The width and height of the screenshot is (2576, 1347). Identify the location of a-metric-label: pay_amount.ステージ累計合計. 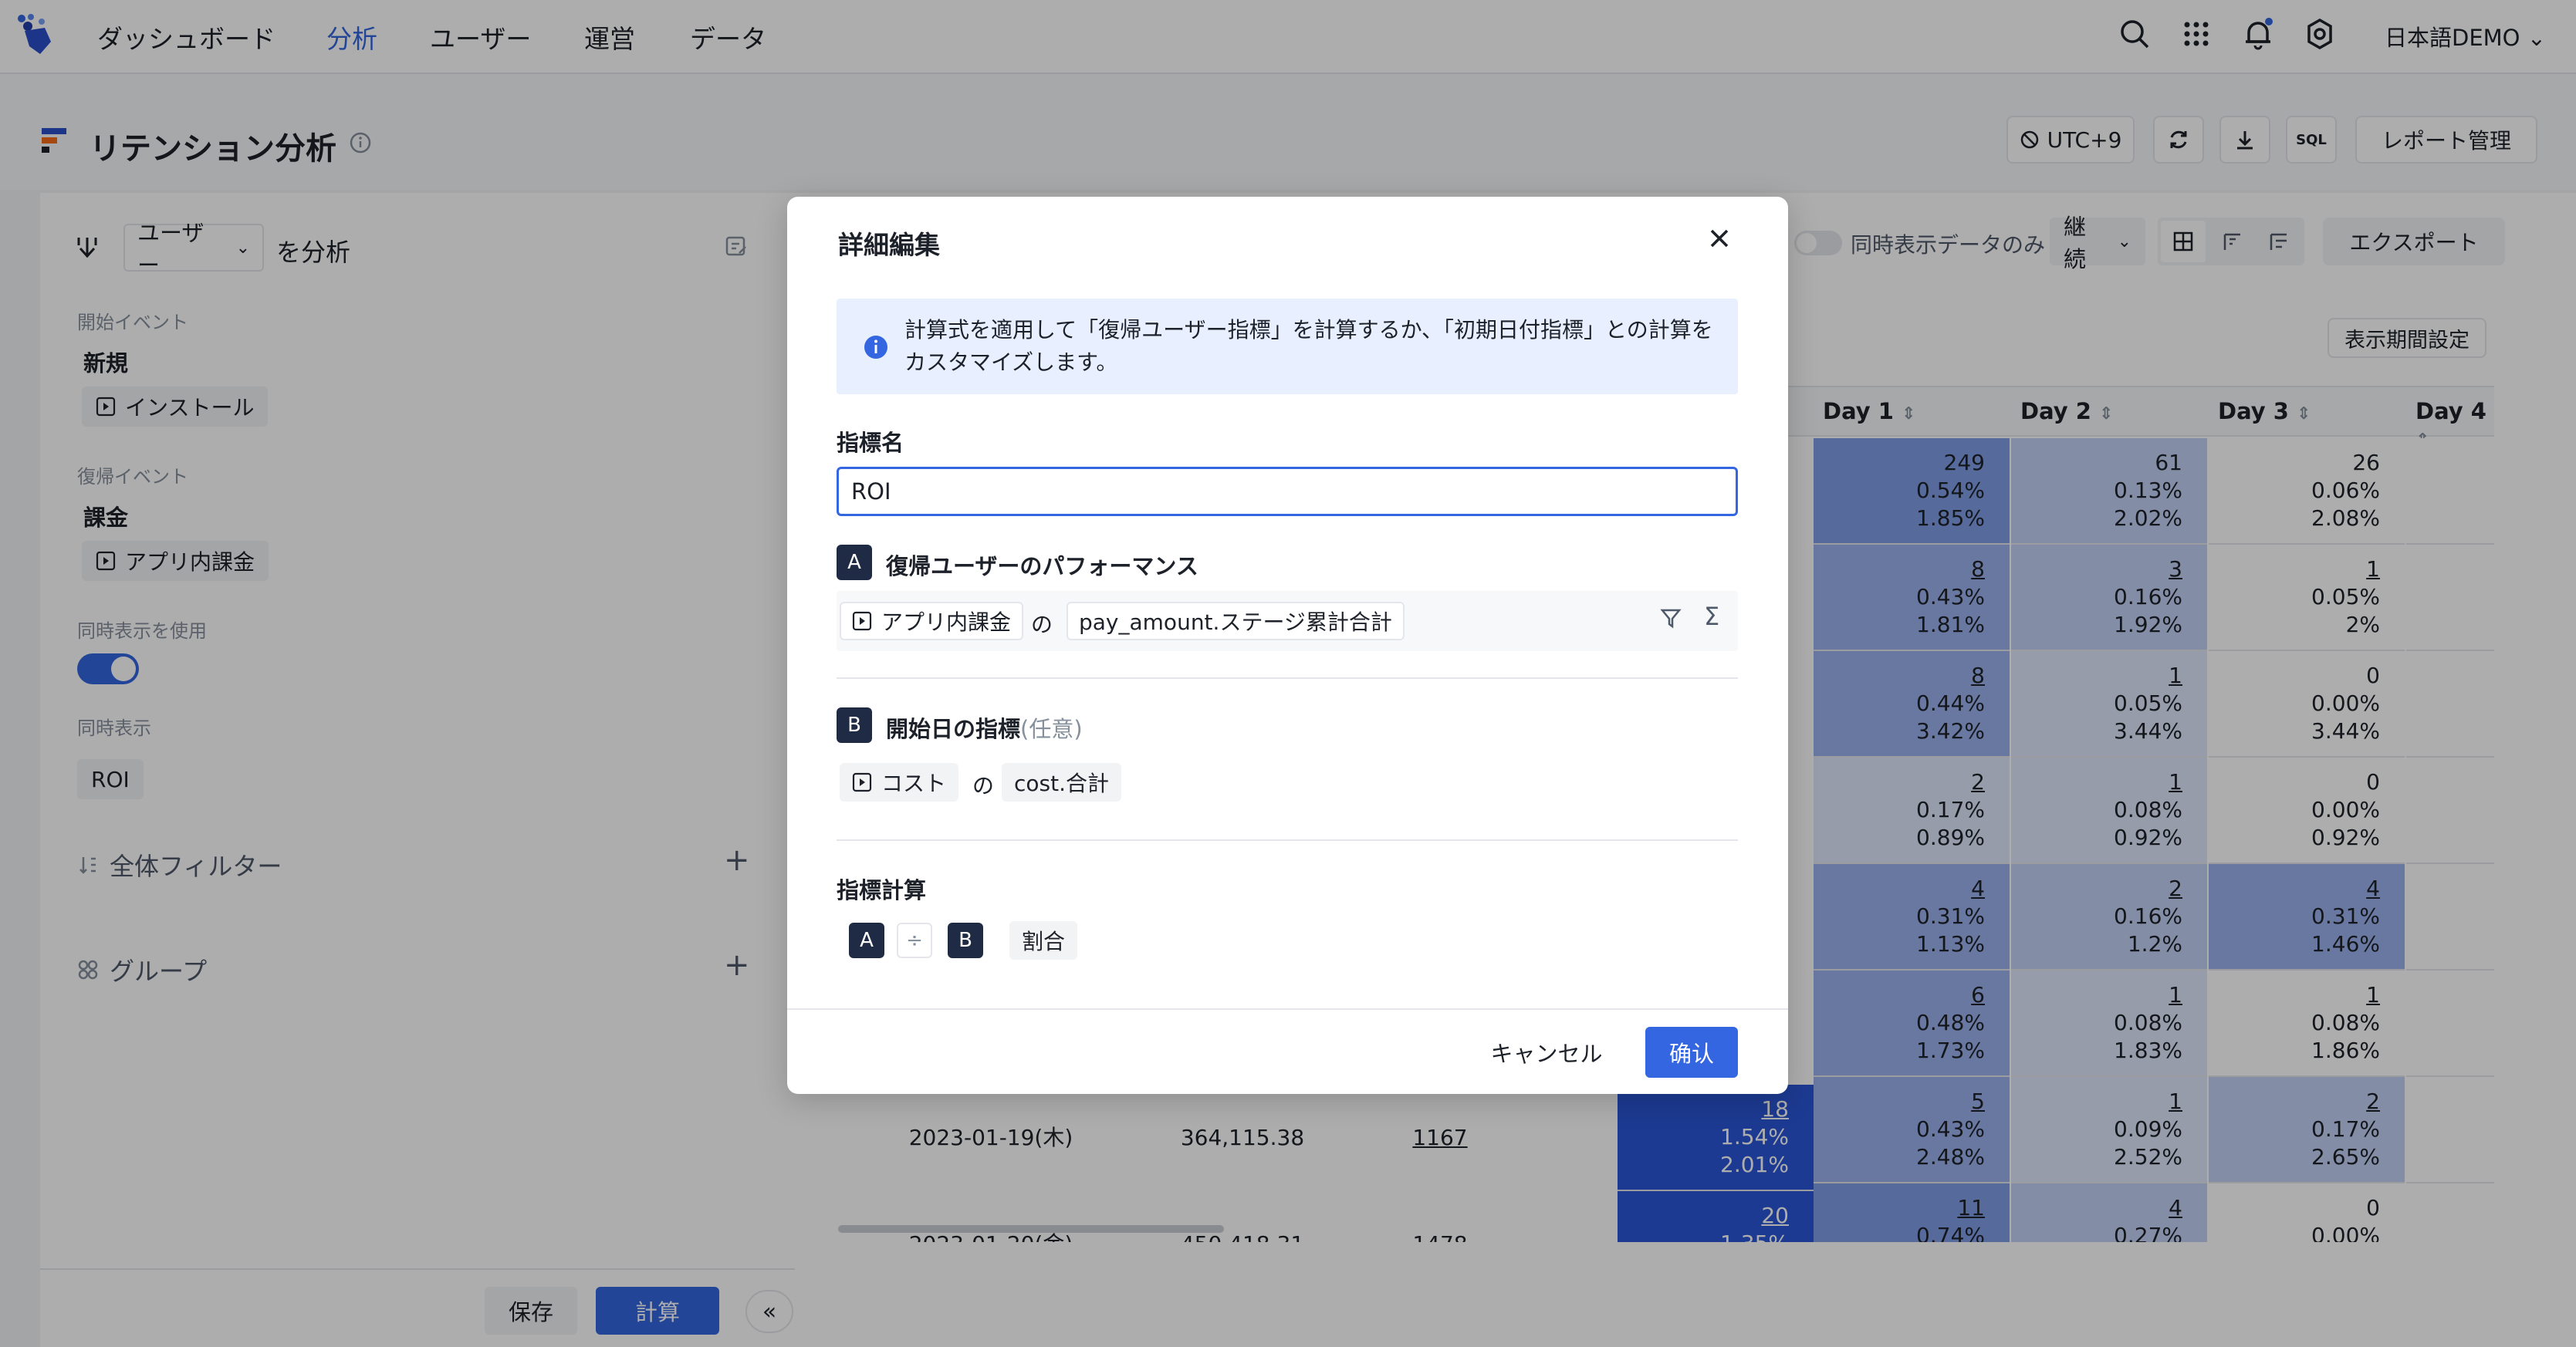
(1235, 622).